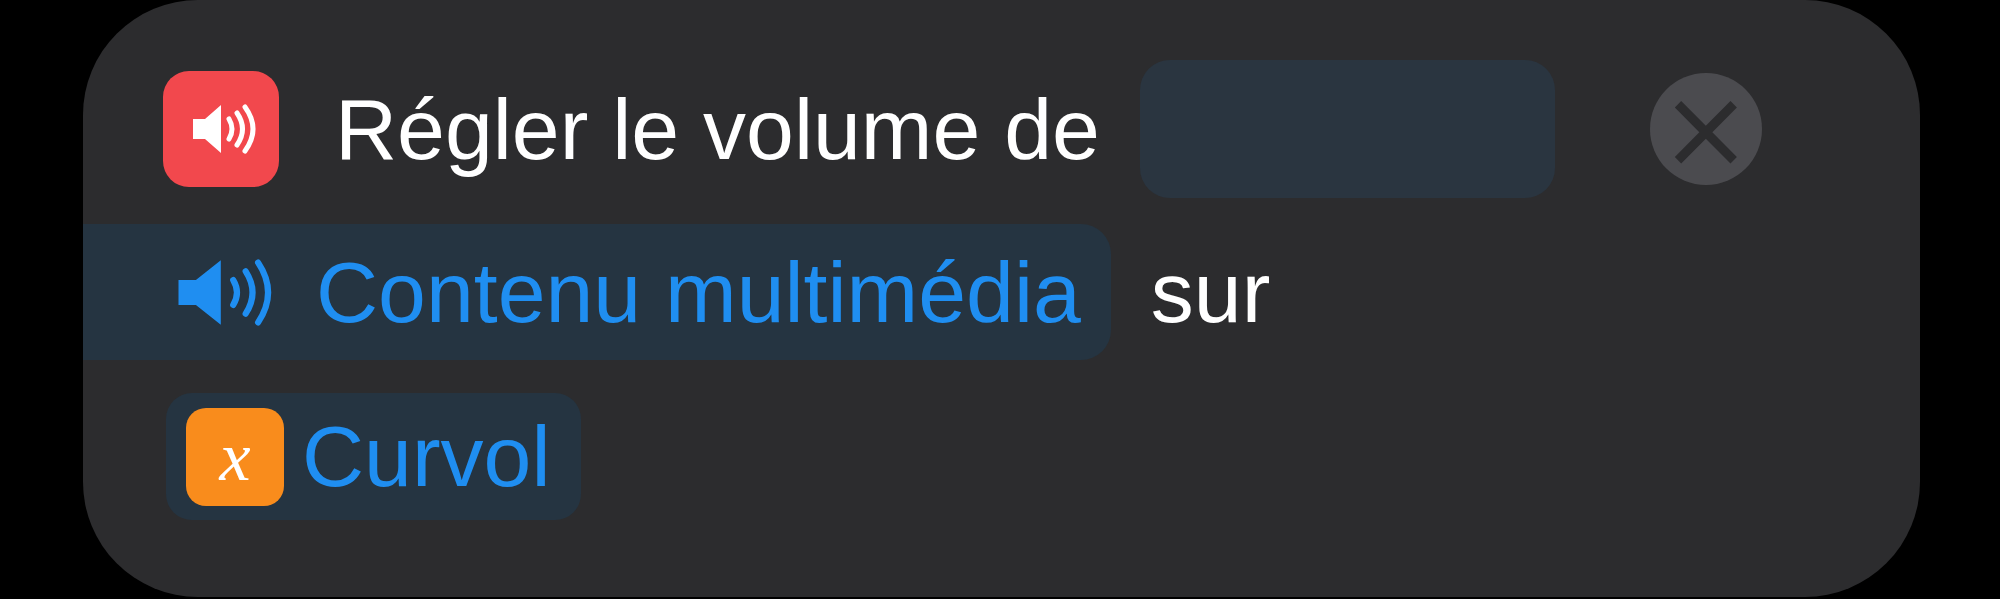  What do you see at coordinates (235, 456) in the screenshot?
I see `variable-icon: x` at bounding box center [235, 456].